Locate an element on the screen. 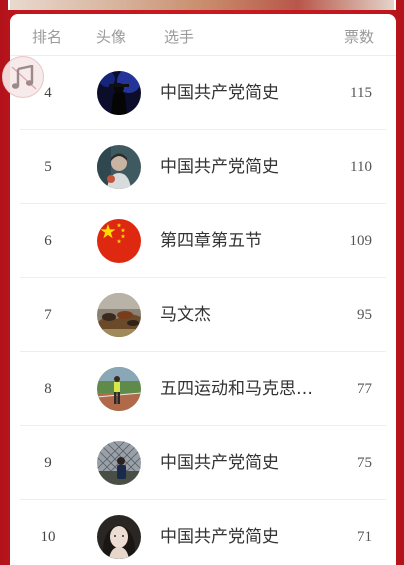 The image size is (404, 565). rank-number: 10 is located at coordinates (48, 537).